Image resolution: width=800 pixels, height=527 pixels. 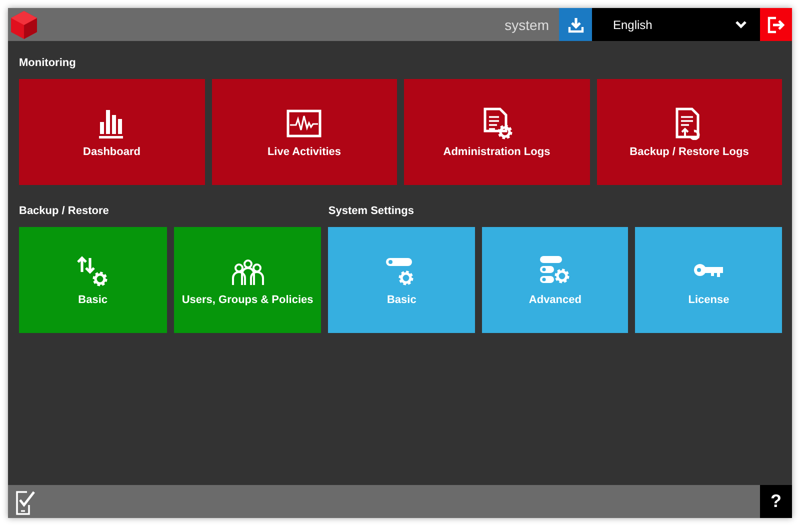 I want to click on section-heading: System Settings, so click(x=371, y=211).